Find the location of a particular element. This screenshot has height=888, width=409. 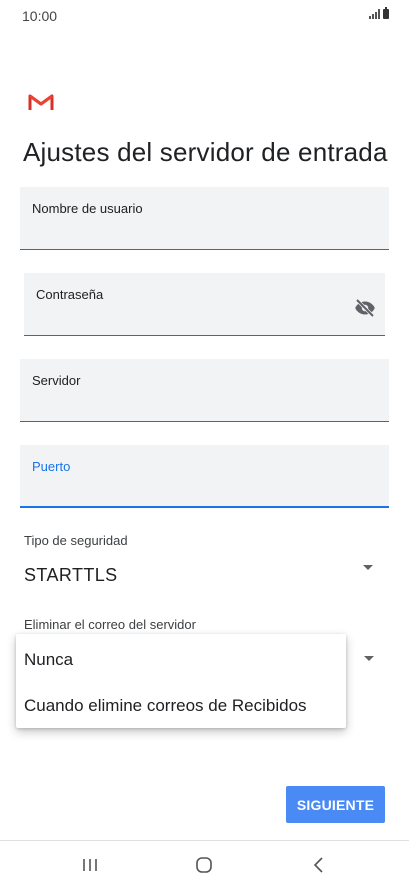

battery-icon is located at coordinates (386, 13).